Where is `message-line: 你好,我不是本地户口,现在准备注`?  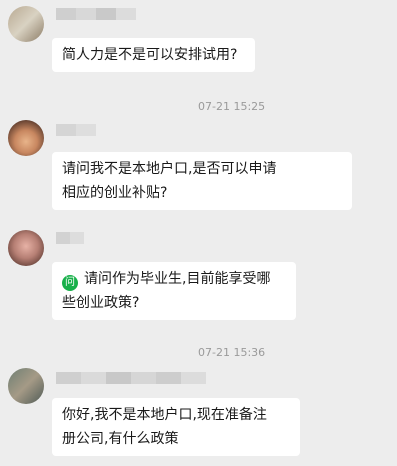
message-line: 你好,我不是本地户口,现在准备注 is located at coordinates (164, 415).